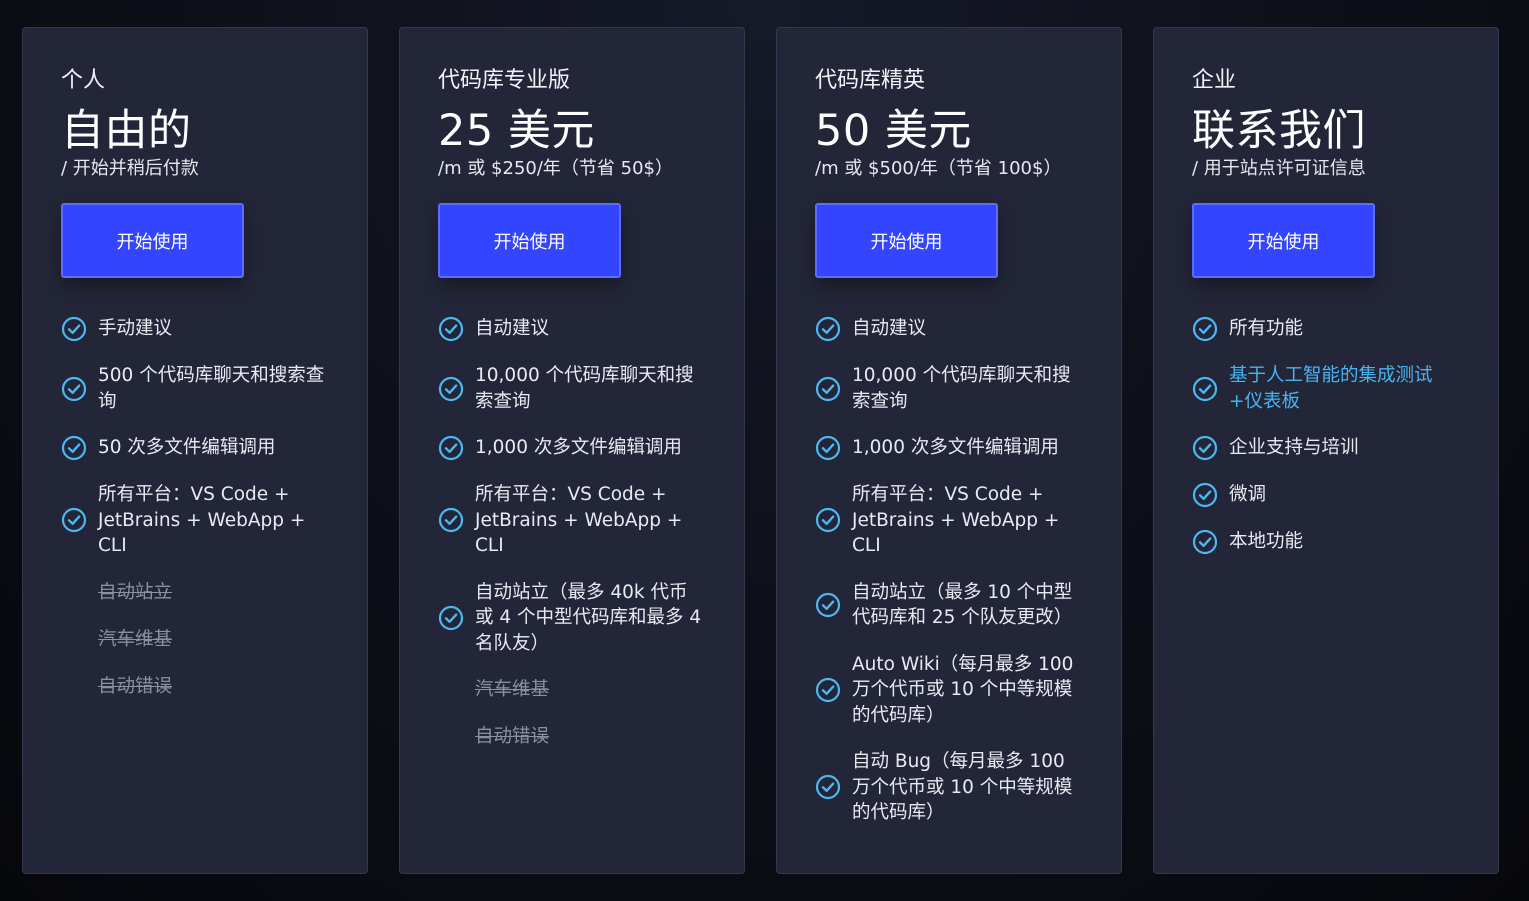  What do you see at coordinates (195, 593) in the screenshot?
I see `feature-item-excluded: 自动站立` at bounding box center [195, 593].